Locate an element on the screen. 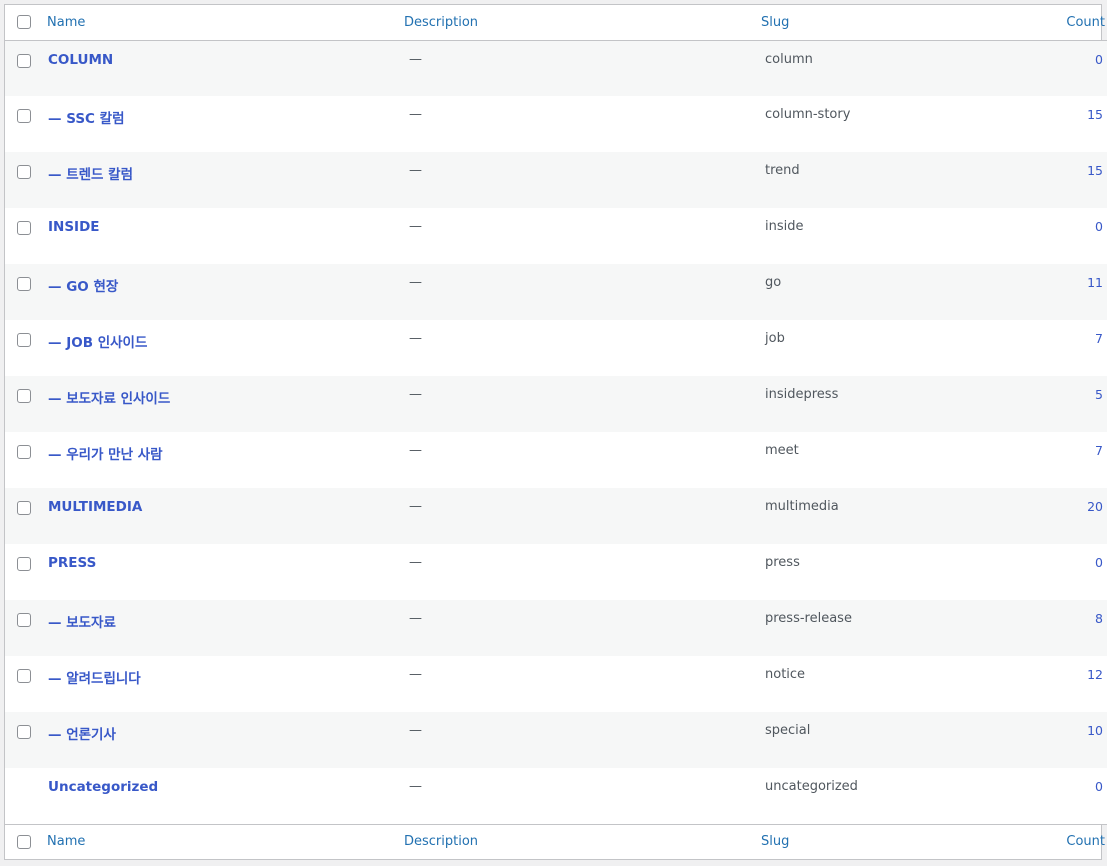 Image resolution: width=1107 pixels, height=866 pixels. category-slug: meet is located at coordinates (782, 450).